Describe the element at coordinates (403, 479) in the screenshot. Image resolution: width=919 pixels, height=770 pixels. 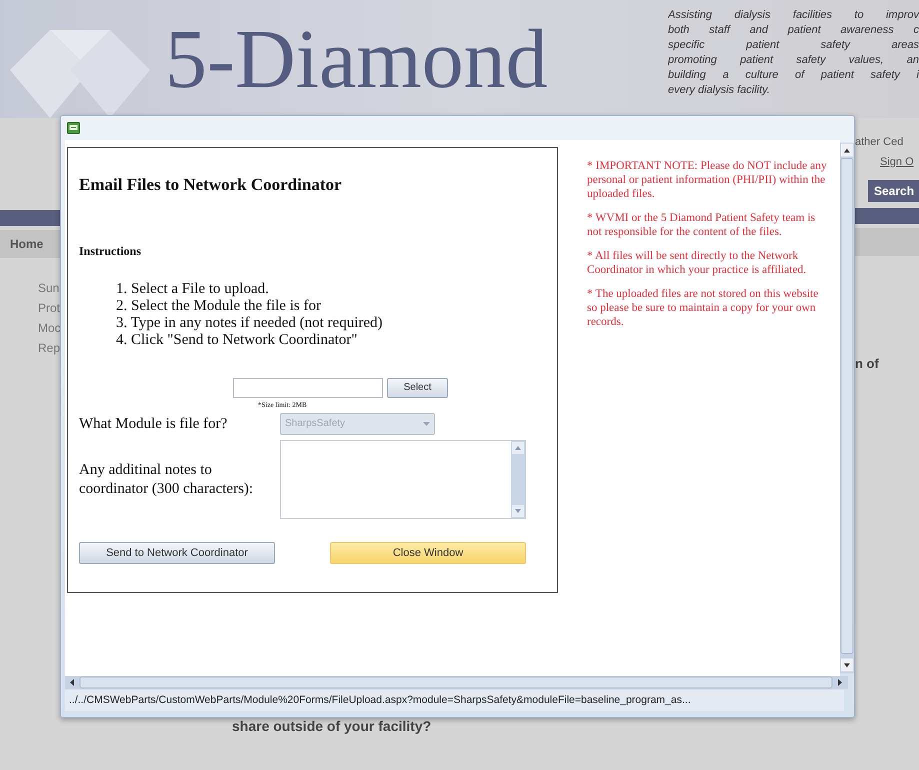
I see `notes-field` at that location.